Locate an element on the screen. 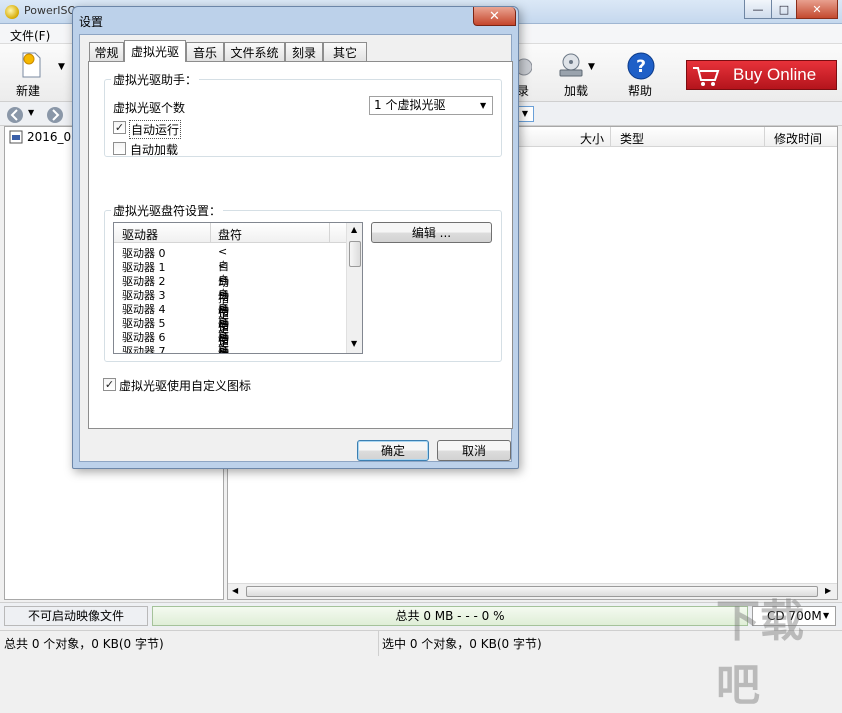  helper-group-title: 虚拟光驱助手： is located at coordinates (155, 79).